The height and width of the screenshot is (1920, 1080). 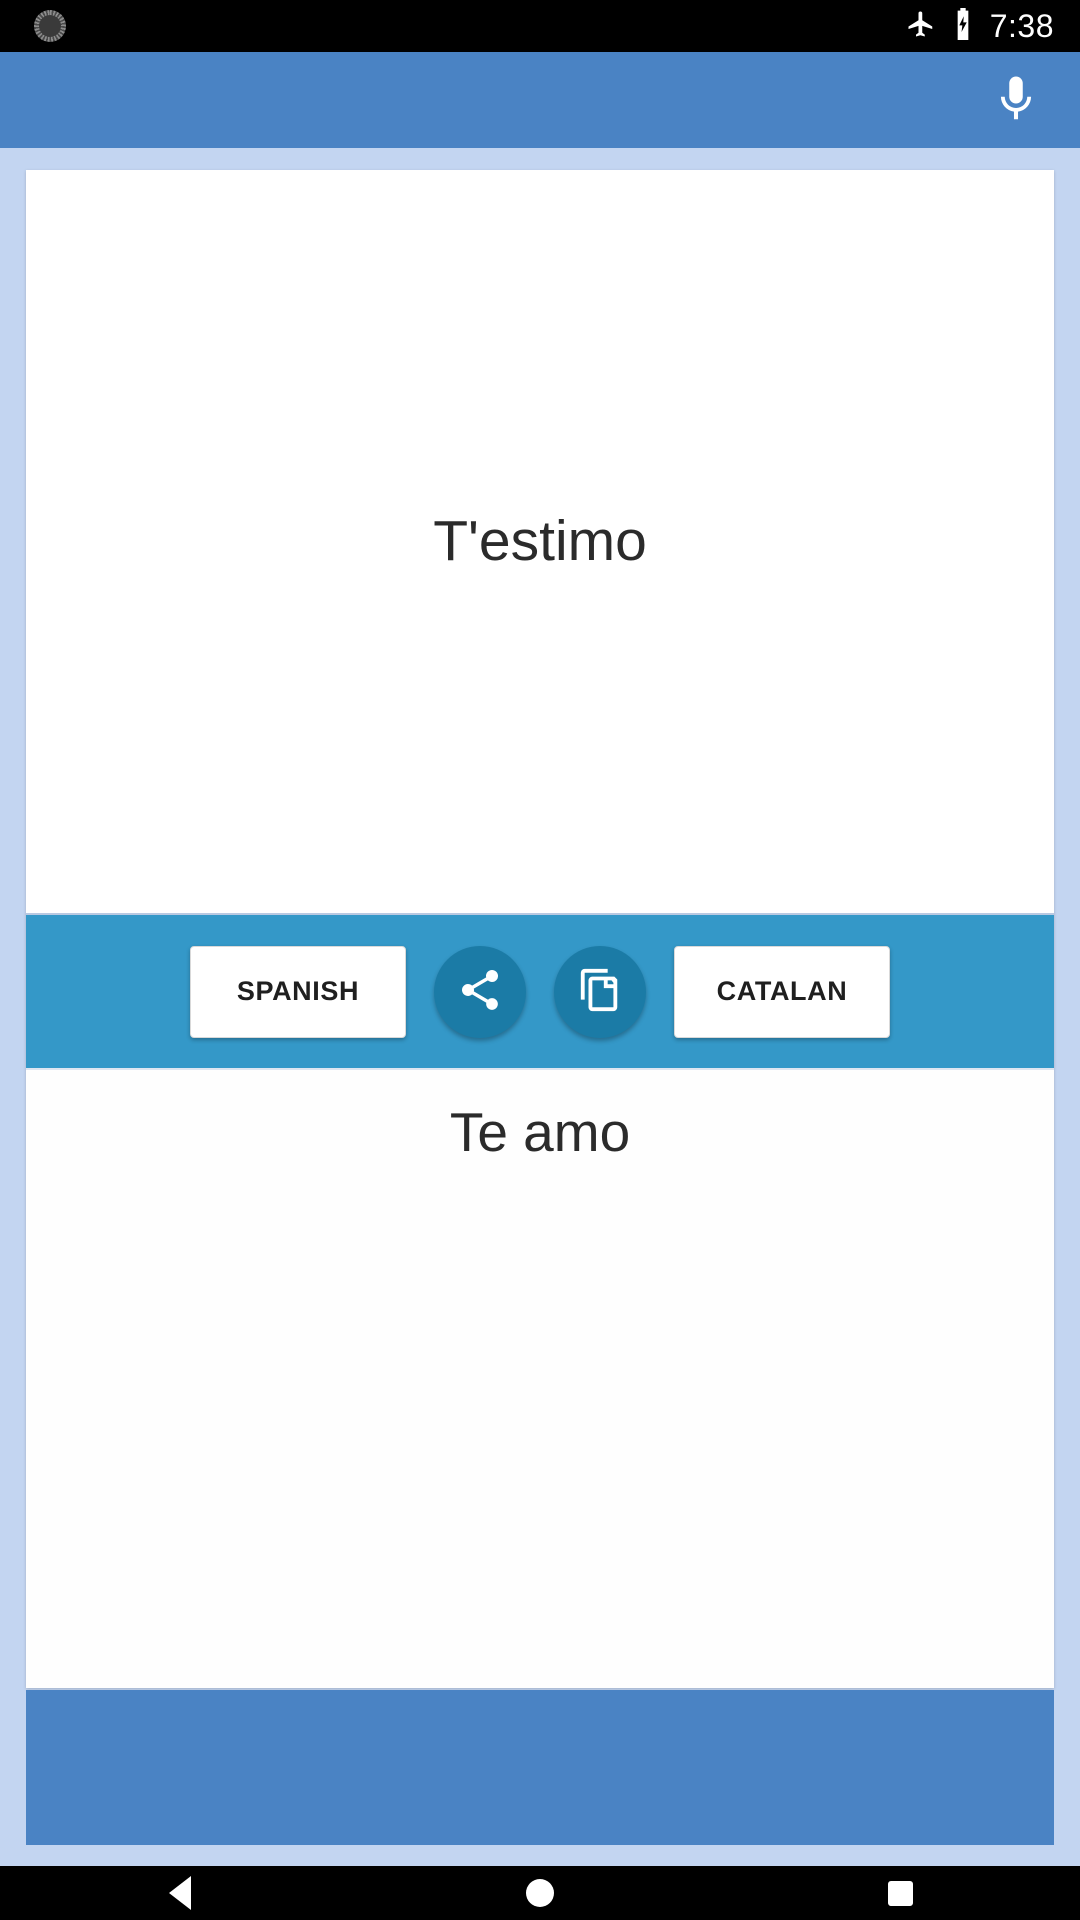 I want to click on target-language-button: CATALAN, so click(x=782, y=991).